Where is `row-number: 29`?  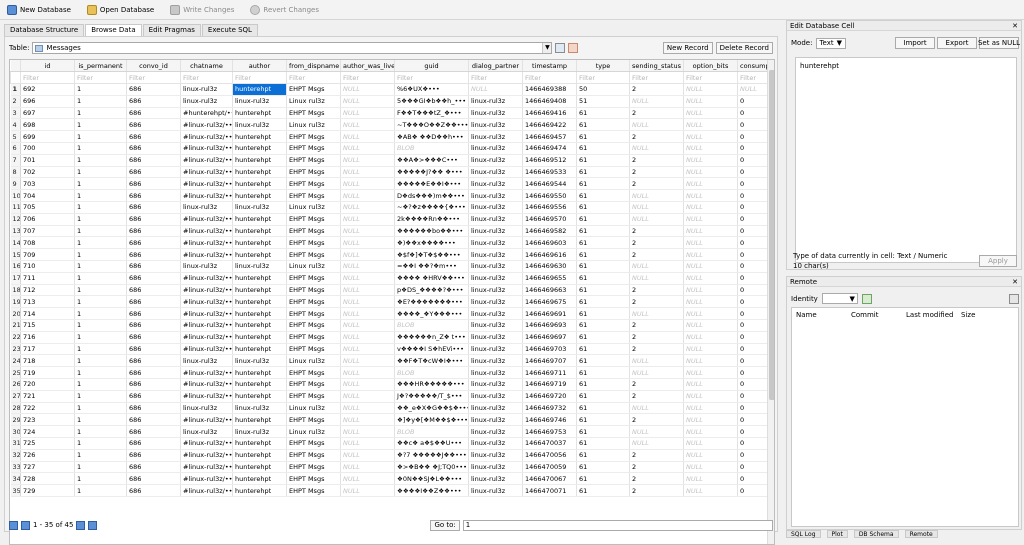 row-number: 29 is located at coordinates (15, 420).